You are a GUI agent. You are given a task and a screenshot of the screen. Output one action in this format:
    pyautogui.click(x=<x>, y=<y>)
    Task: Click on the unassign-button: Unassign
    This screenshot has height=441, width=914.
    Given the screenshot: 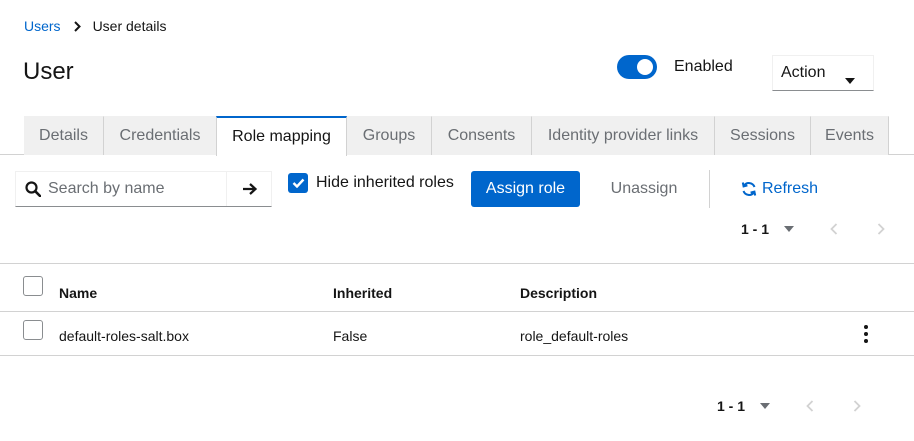 What is the action you would take?
    pyautogui.click(x=644, y=189)
    